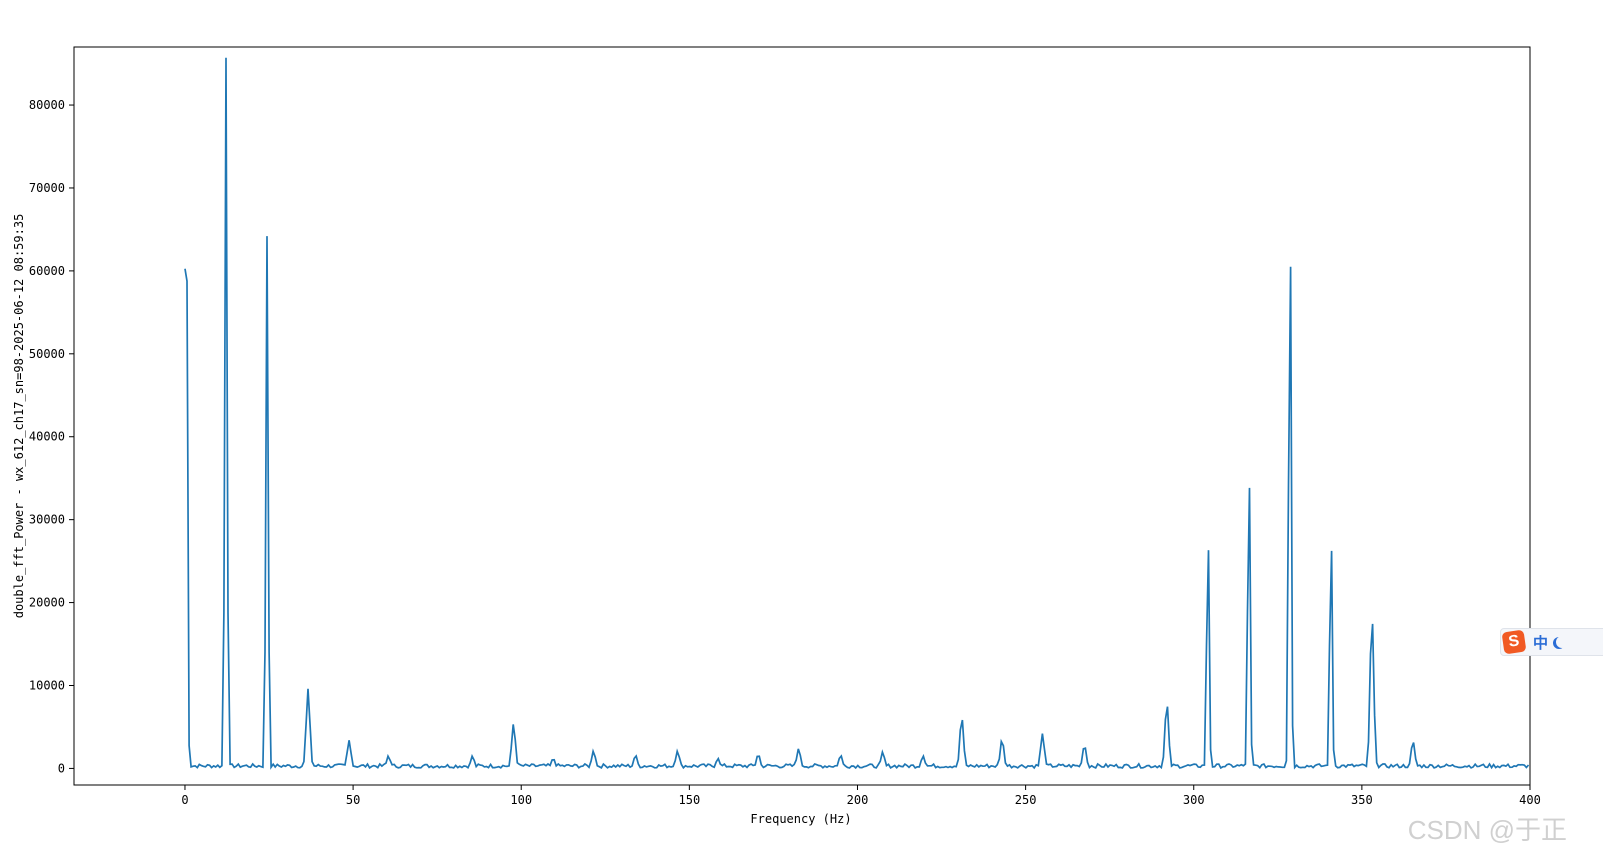  Describe the element at coordinates (1514, 642) in the screenshot. I see `sogou-logo-icon: S` at that location.